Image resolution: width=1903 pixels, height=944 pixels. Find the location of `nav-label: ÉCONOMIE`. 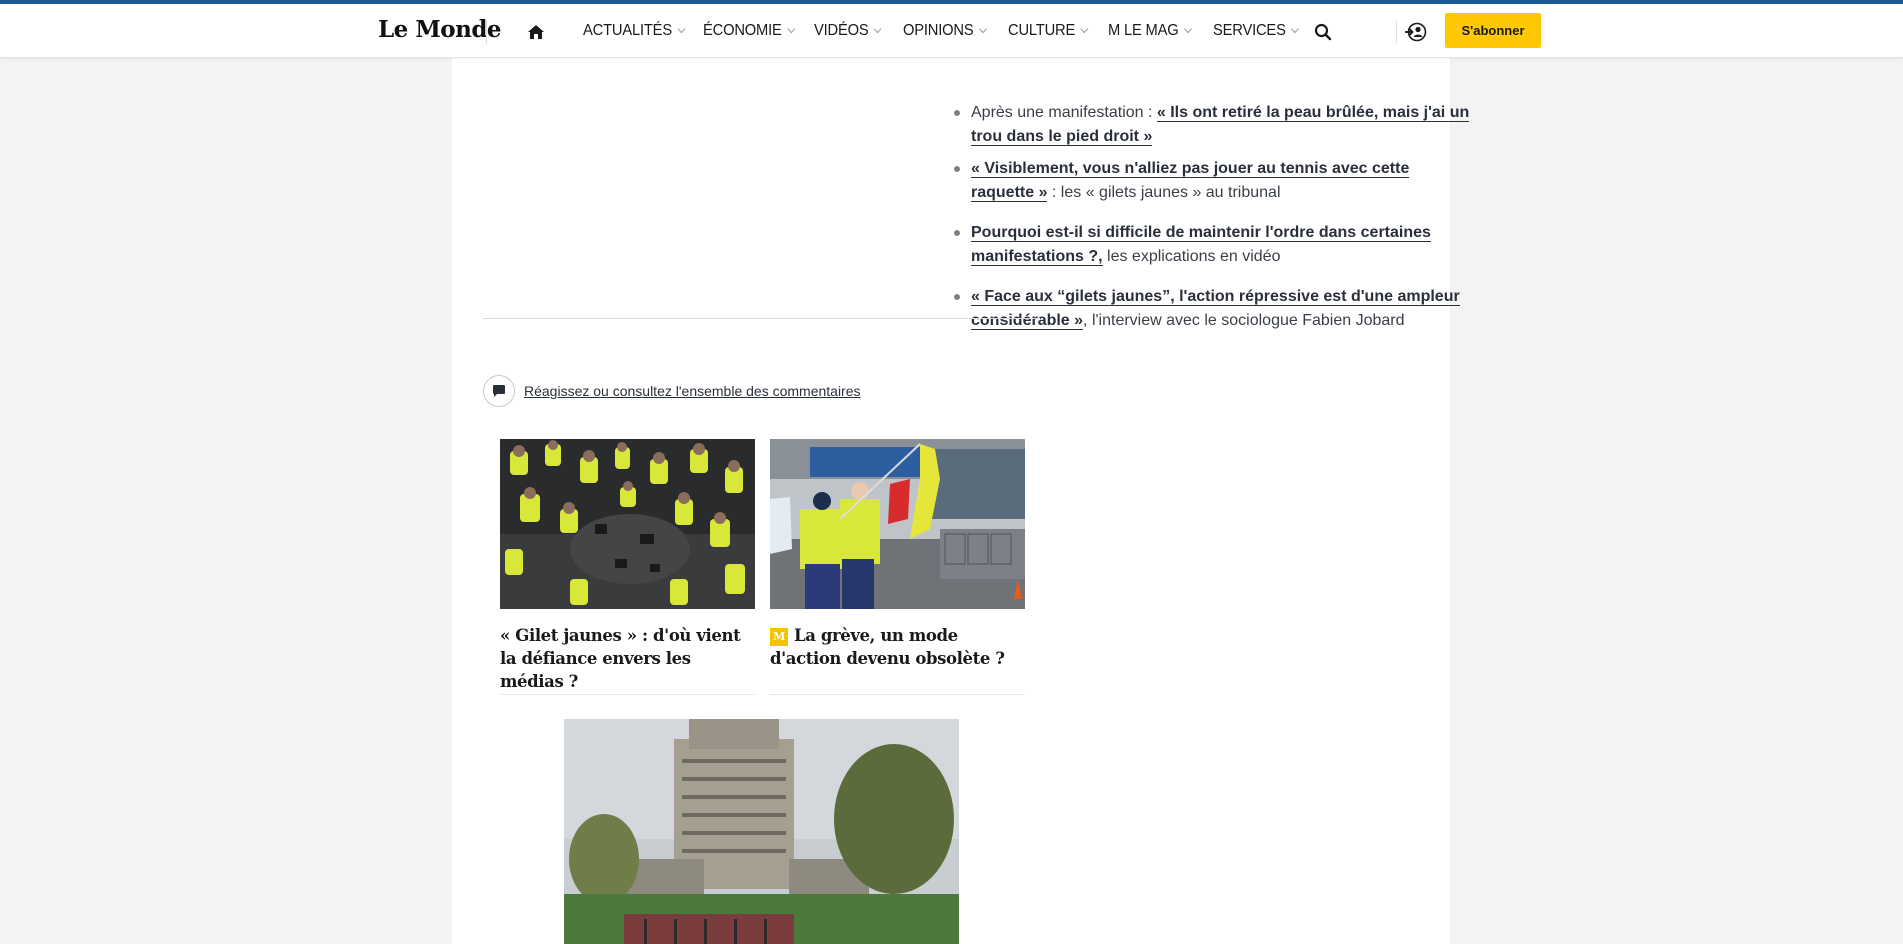

nav-label: ÉCONOMIE is located at coordinates (742, 30).